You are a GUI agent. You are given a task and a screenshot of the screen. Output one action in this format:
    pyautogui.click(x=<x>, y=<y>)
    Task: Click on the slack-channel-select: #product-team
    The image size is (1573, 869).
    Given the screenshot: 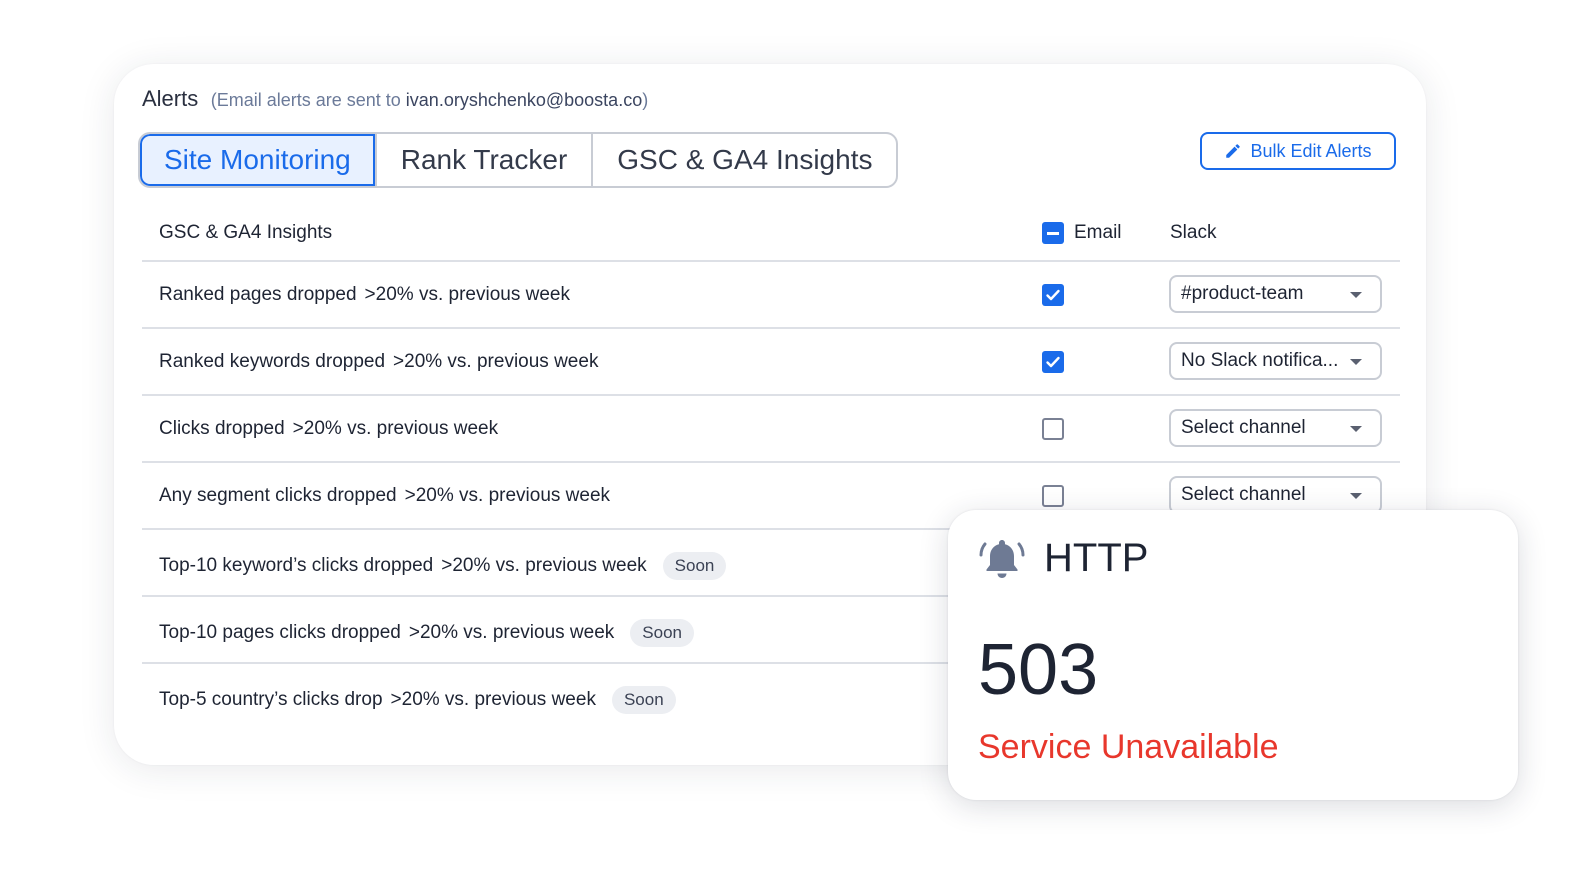 What is the action you would take?
    pyautogui.click(x=1275, y=294)
    